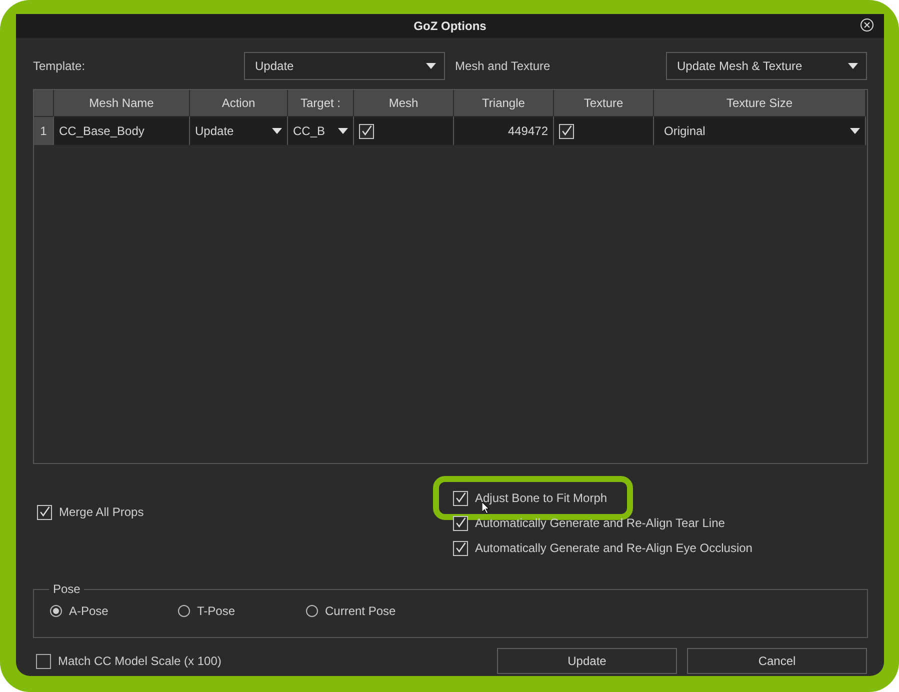  What do you see at coordinates (613, 548) in the screenshot?
I see `option-label: Automatically Generate and Re-Align Eye Occlusion` at bounding box center [613, 548].